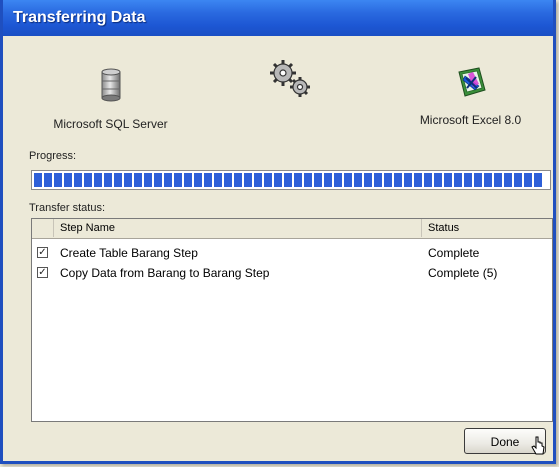 The image size is (559, 467). Describe the element at coordinates (129, 253) in the screenshot. I see `step-name-cell: Create Table Barang Step` at that location.